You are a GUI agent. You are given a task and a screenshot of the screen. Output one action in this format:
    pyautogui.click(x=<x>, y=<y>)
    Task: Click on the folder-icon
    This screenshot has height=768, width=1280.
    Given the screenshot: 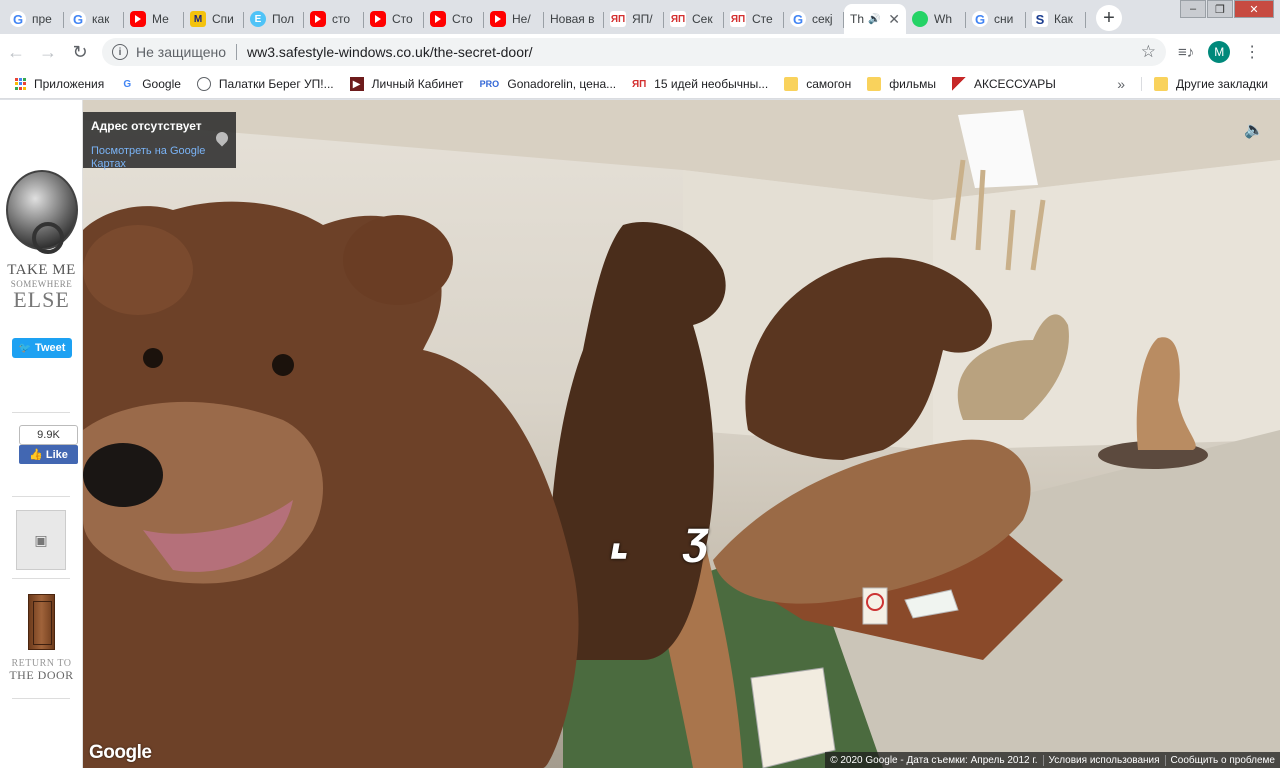 What is the action you would take?
    pyautogui.click(x=791, y=84)
    